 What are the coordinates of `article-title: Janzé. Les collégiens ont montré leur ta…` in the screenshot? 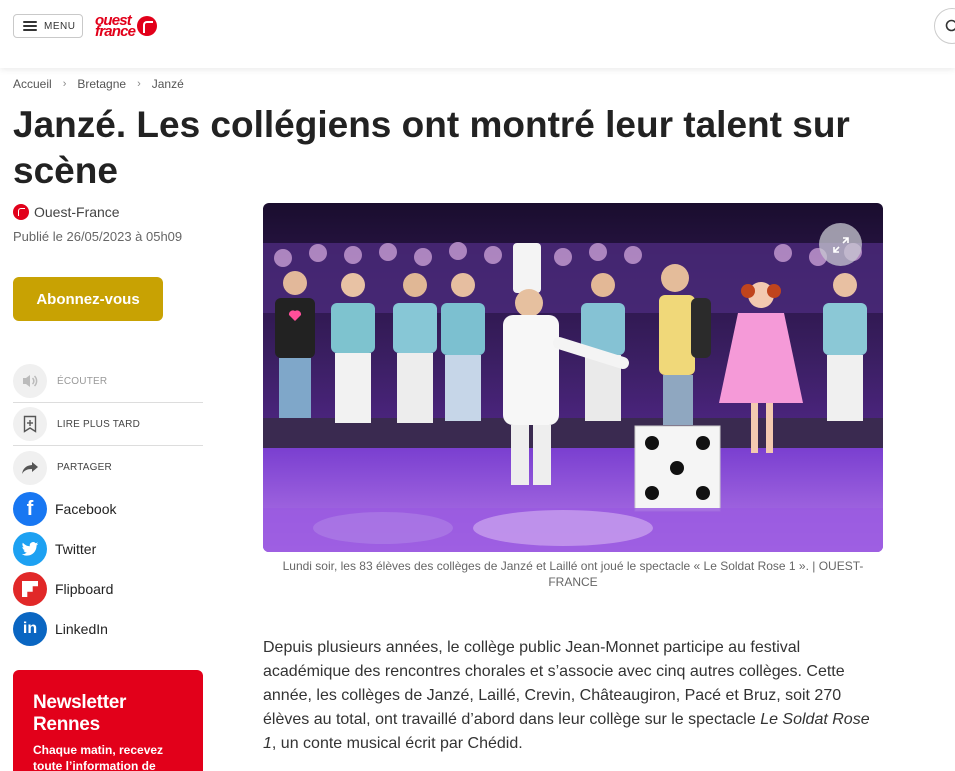 It's located at (431, 147).